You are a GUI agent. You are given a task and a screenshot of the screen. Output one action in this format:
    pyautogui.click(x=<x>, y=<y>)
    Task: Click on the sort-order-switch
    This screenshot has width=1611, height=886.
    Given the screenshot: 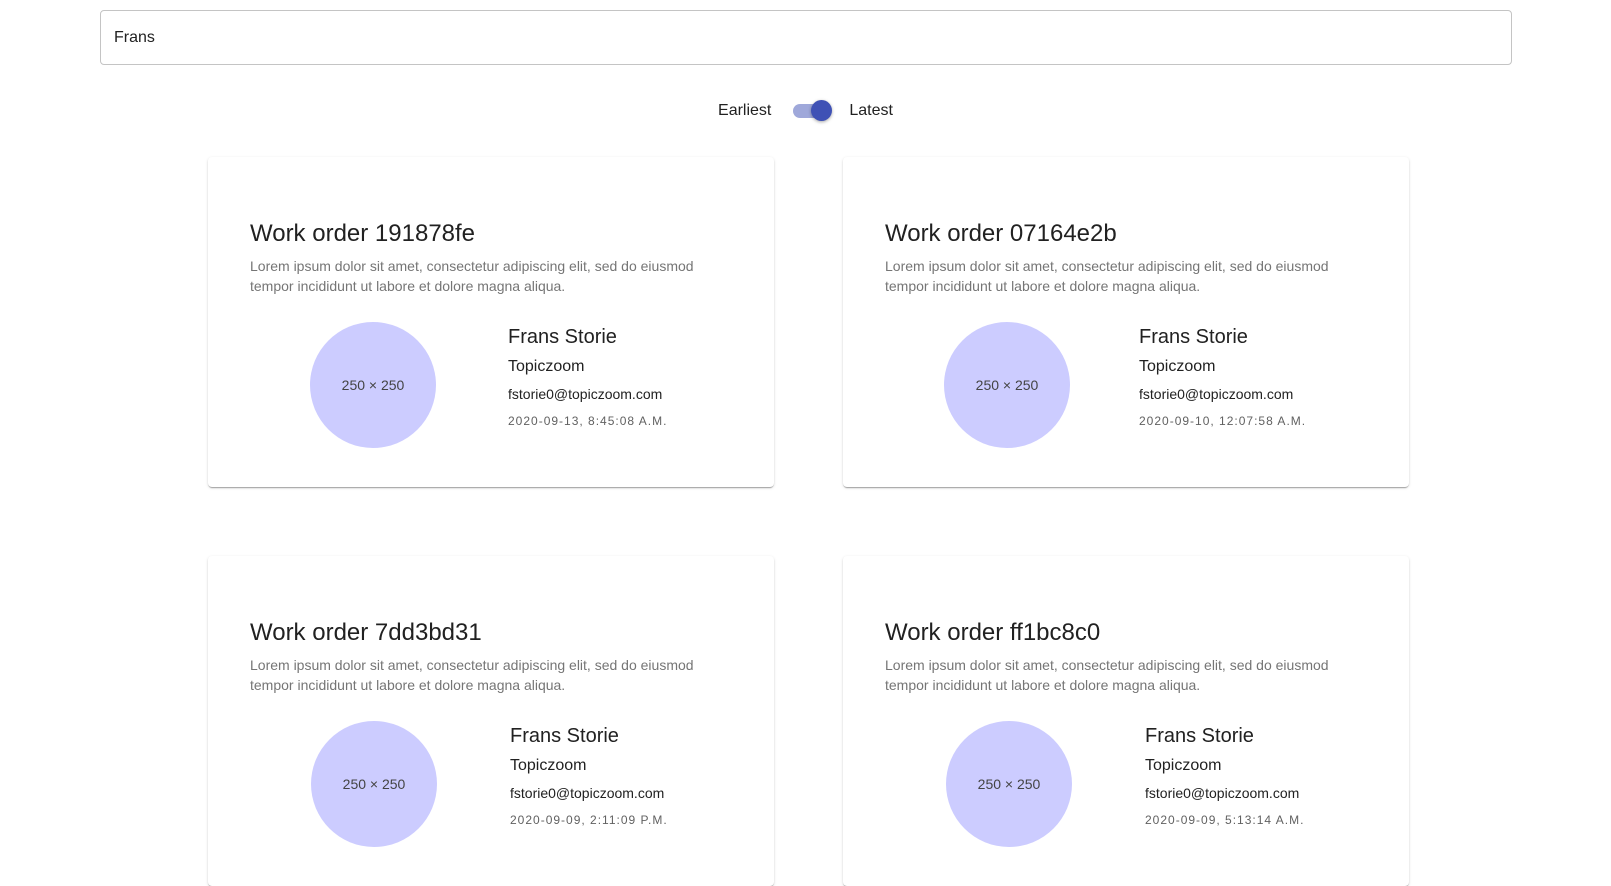 What is the action you would take?
    pyautogui.click(x=812, y=111)
    